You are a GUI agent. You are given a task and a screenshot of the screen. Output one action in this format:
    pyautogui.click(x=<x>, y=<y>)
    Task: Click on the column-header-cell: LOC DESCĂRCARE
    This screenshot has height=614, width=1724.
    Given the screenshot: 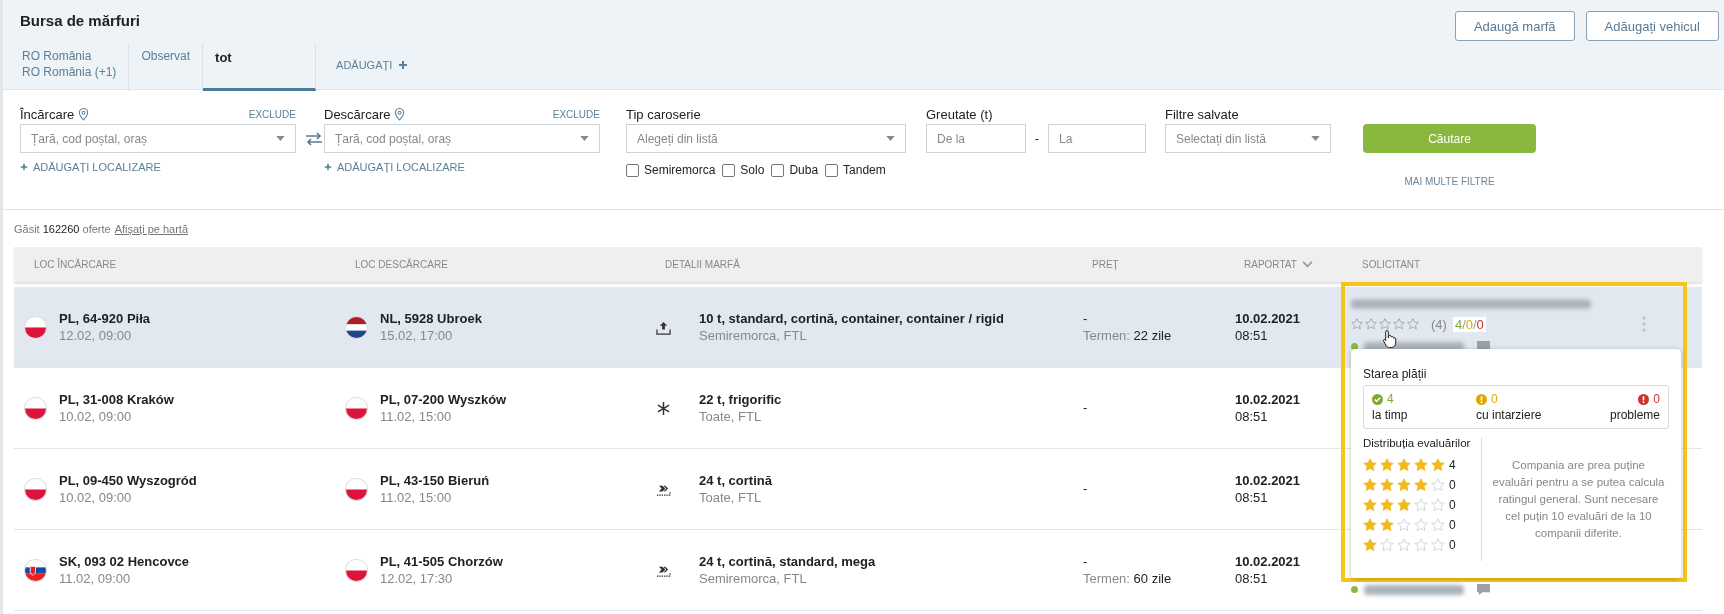 What is the action you would take?
    pyautogui.click(x=490, y=264)
    